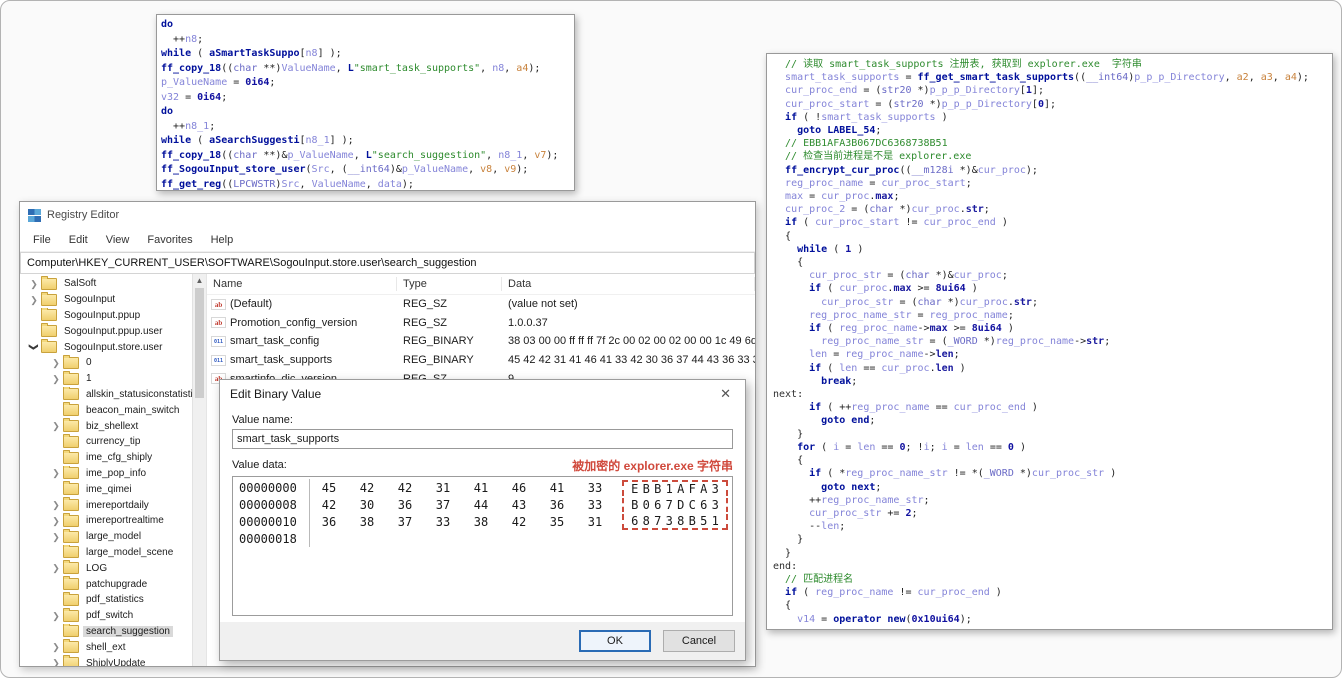  I want to click on ascii-char: C, so click(692, 504).